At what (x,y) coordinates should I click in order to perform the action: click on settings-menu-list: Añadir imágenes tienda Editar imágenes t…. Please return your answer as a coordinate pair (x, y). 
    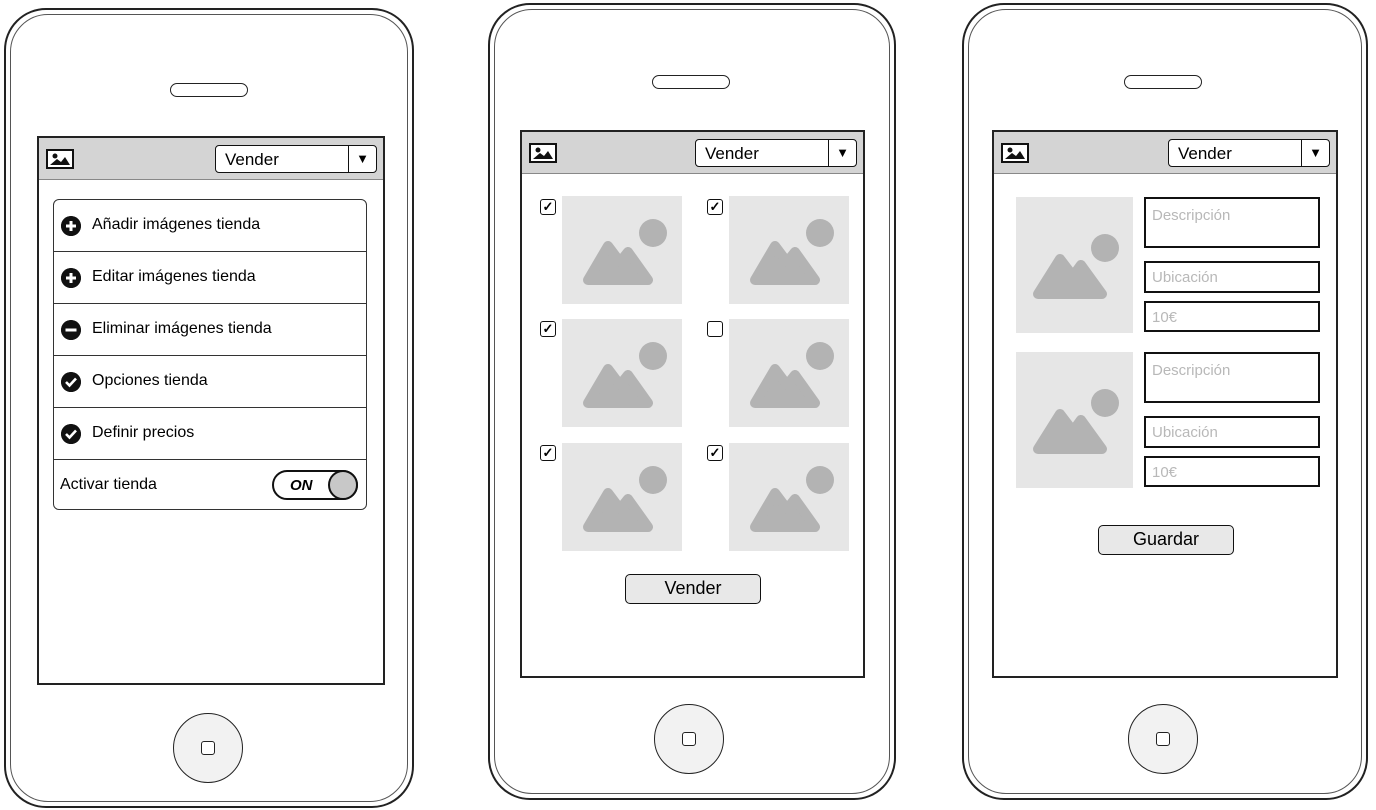
    Looking at the image, I should click on (210, 354).